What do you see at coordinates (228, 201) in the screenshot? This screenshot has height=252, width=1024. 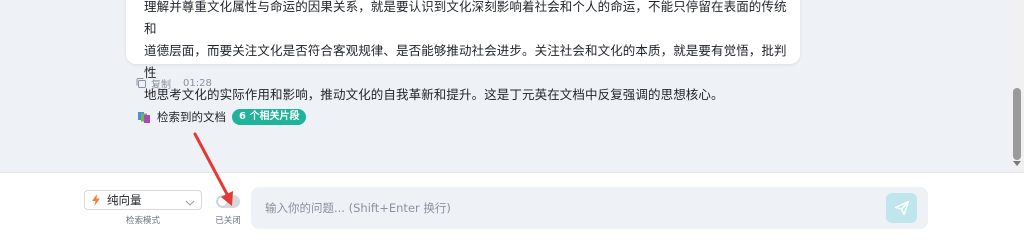 I see `feature-toggle` at bounding box center [228, 201].